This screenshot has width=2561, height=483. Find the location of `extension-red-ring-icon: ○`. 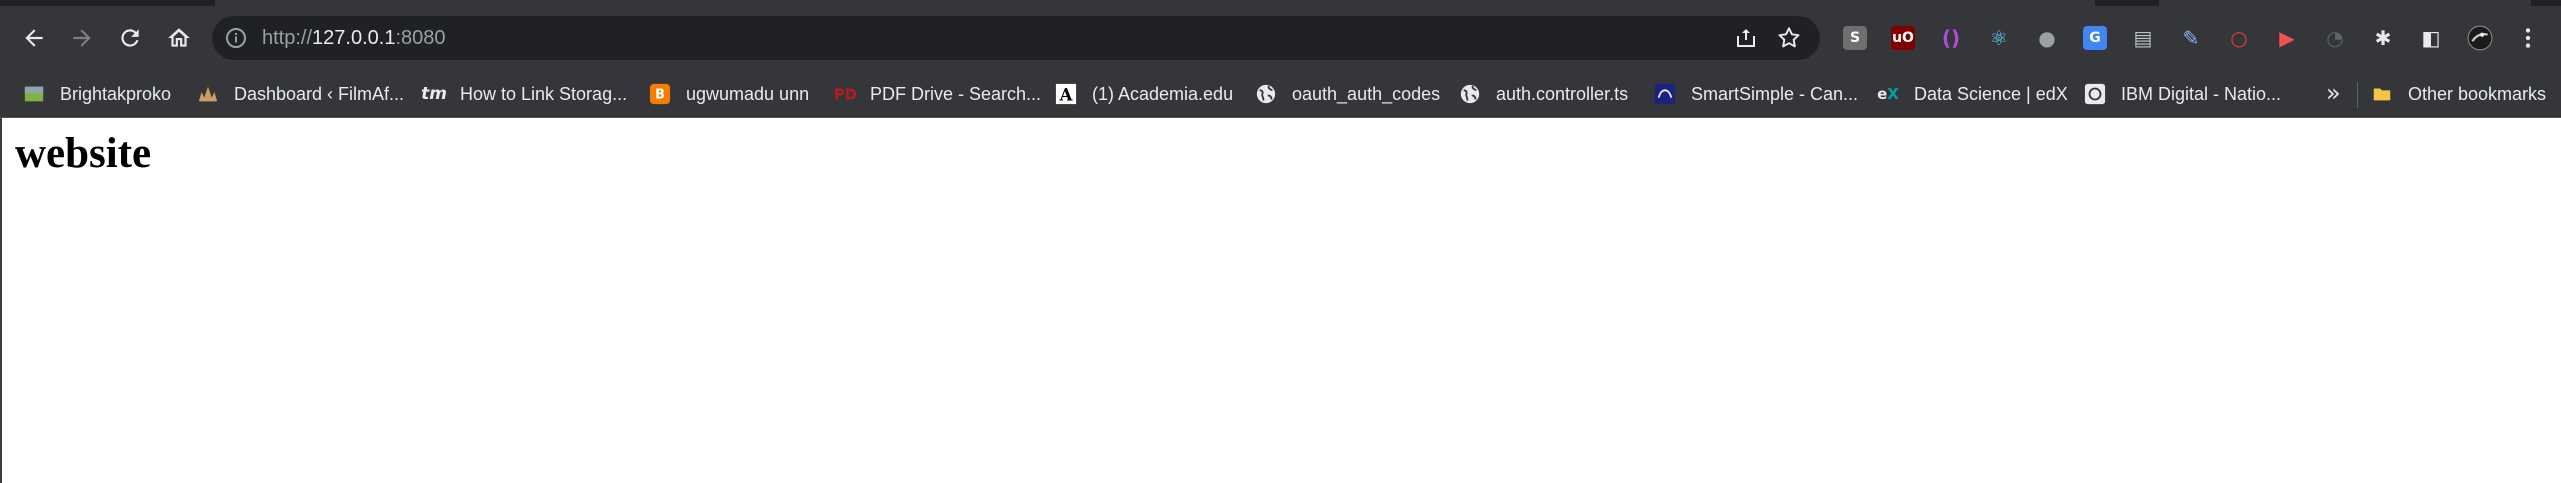

extension-red-ring-icon: ○ is located at coordinates (2239, 38).